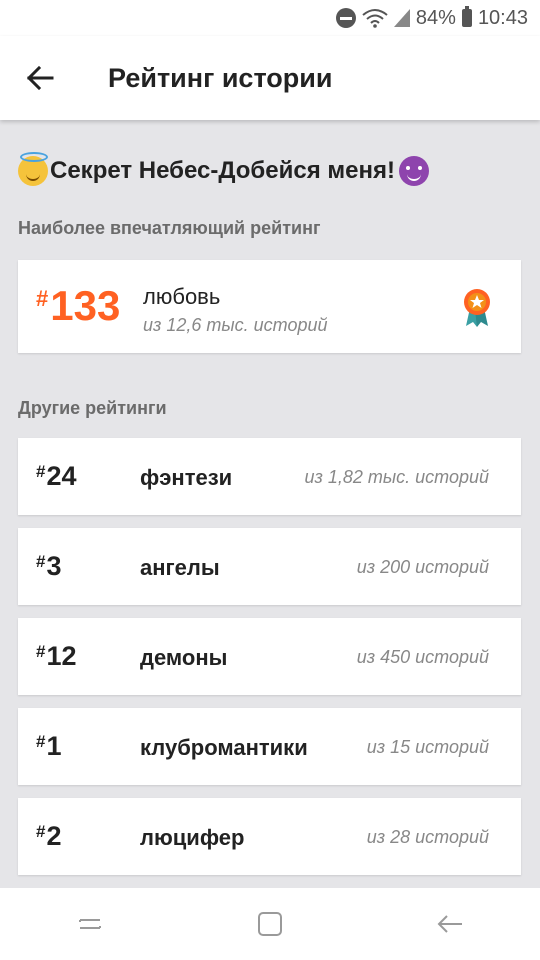 This screenshot has width=540, height=960. I want to click on featured-rank-hash: #, so click(42, 298).